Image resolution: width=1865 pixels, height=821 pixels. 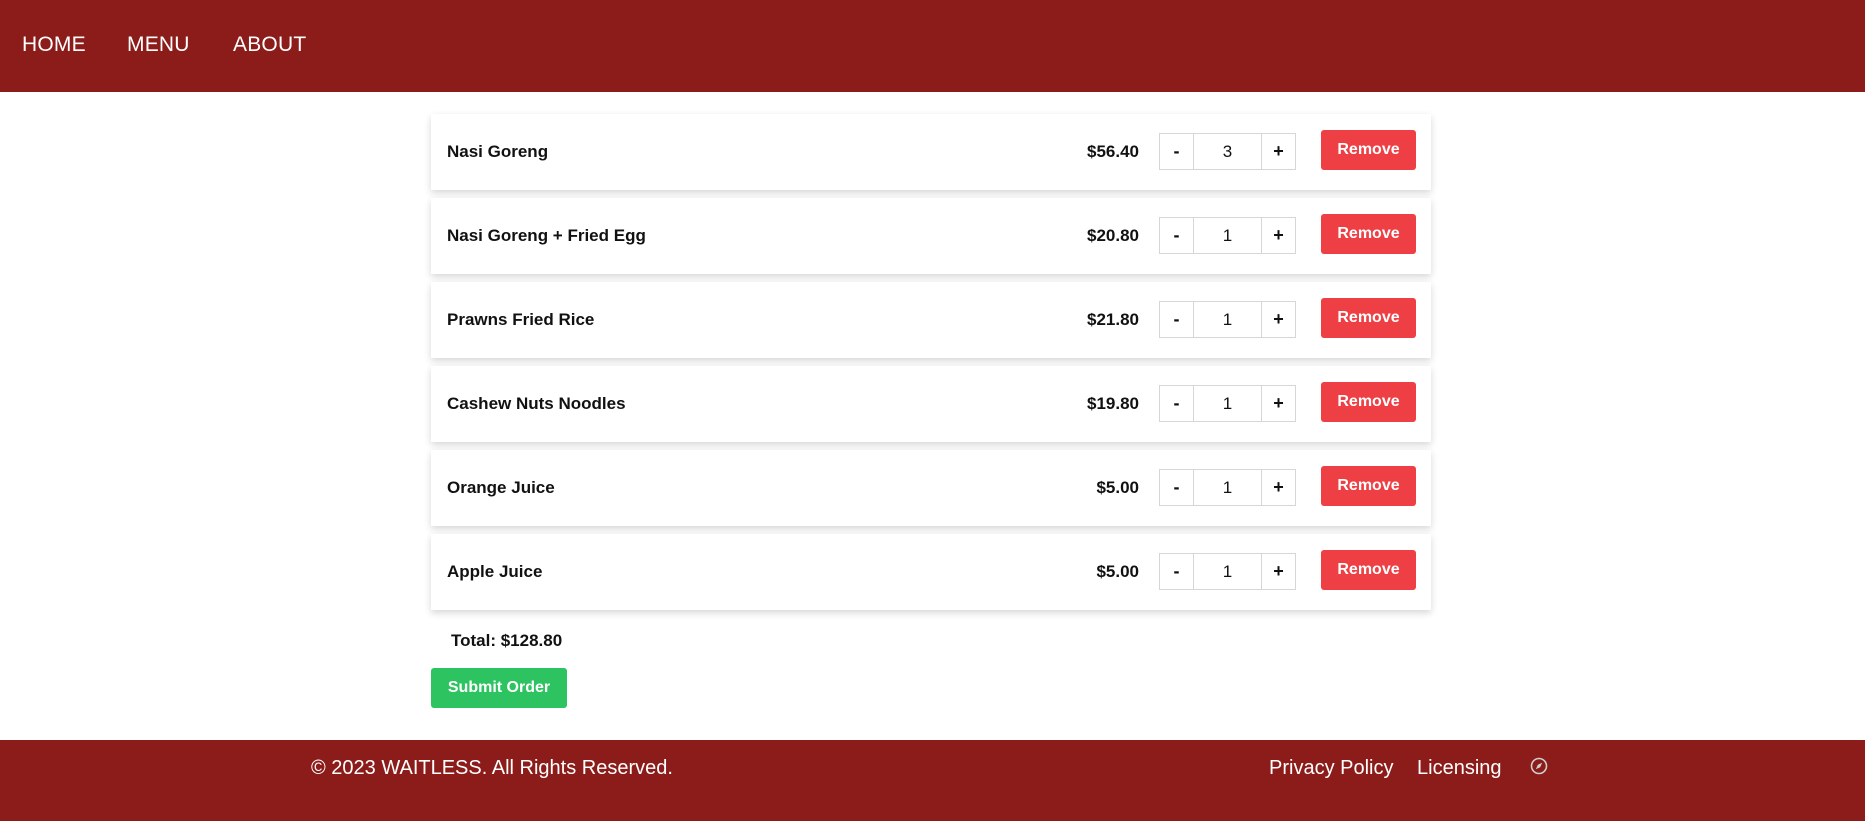 I want to click on nav-about-link: ABOUT, so click(x=269, y=45).